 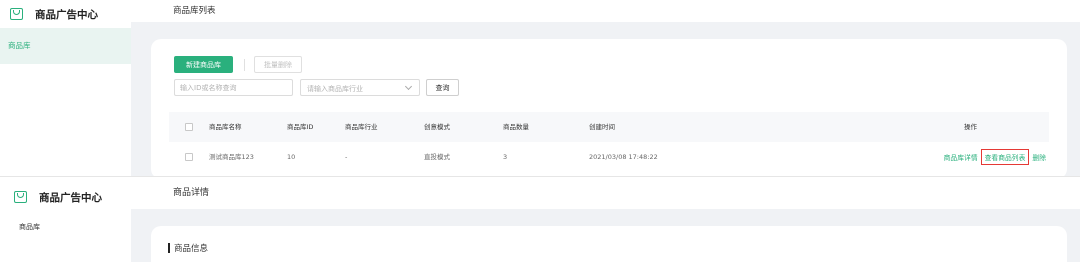 I want to click on page-title: 商品库列表, so click(x=605, y=11).